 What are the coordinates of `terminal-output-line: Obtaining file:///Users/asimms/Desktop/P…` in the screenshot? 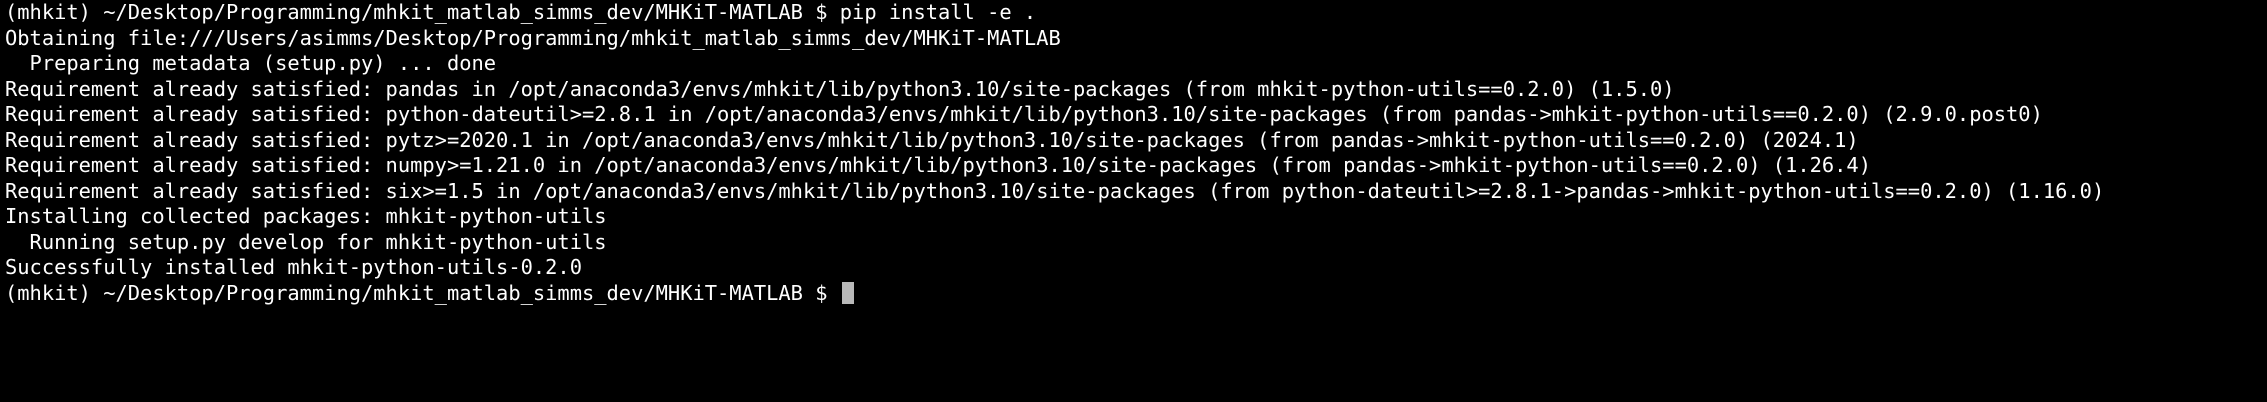 It's located at (533, 37).